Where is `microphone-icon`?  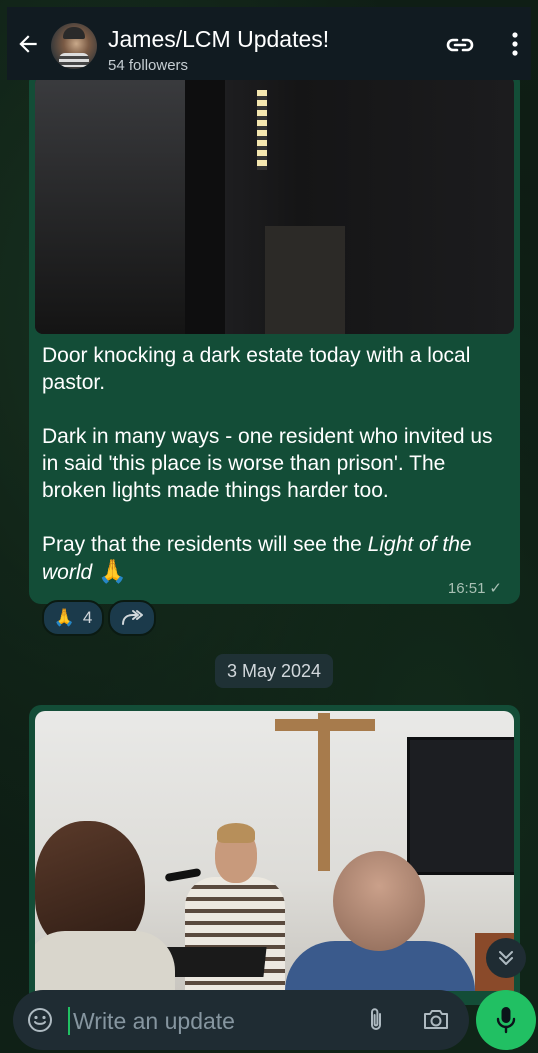 microphone-icon is located at coordinates (506, 1020).